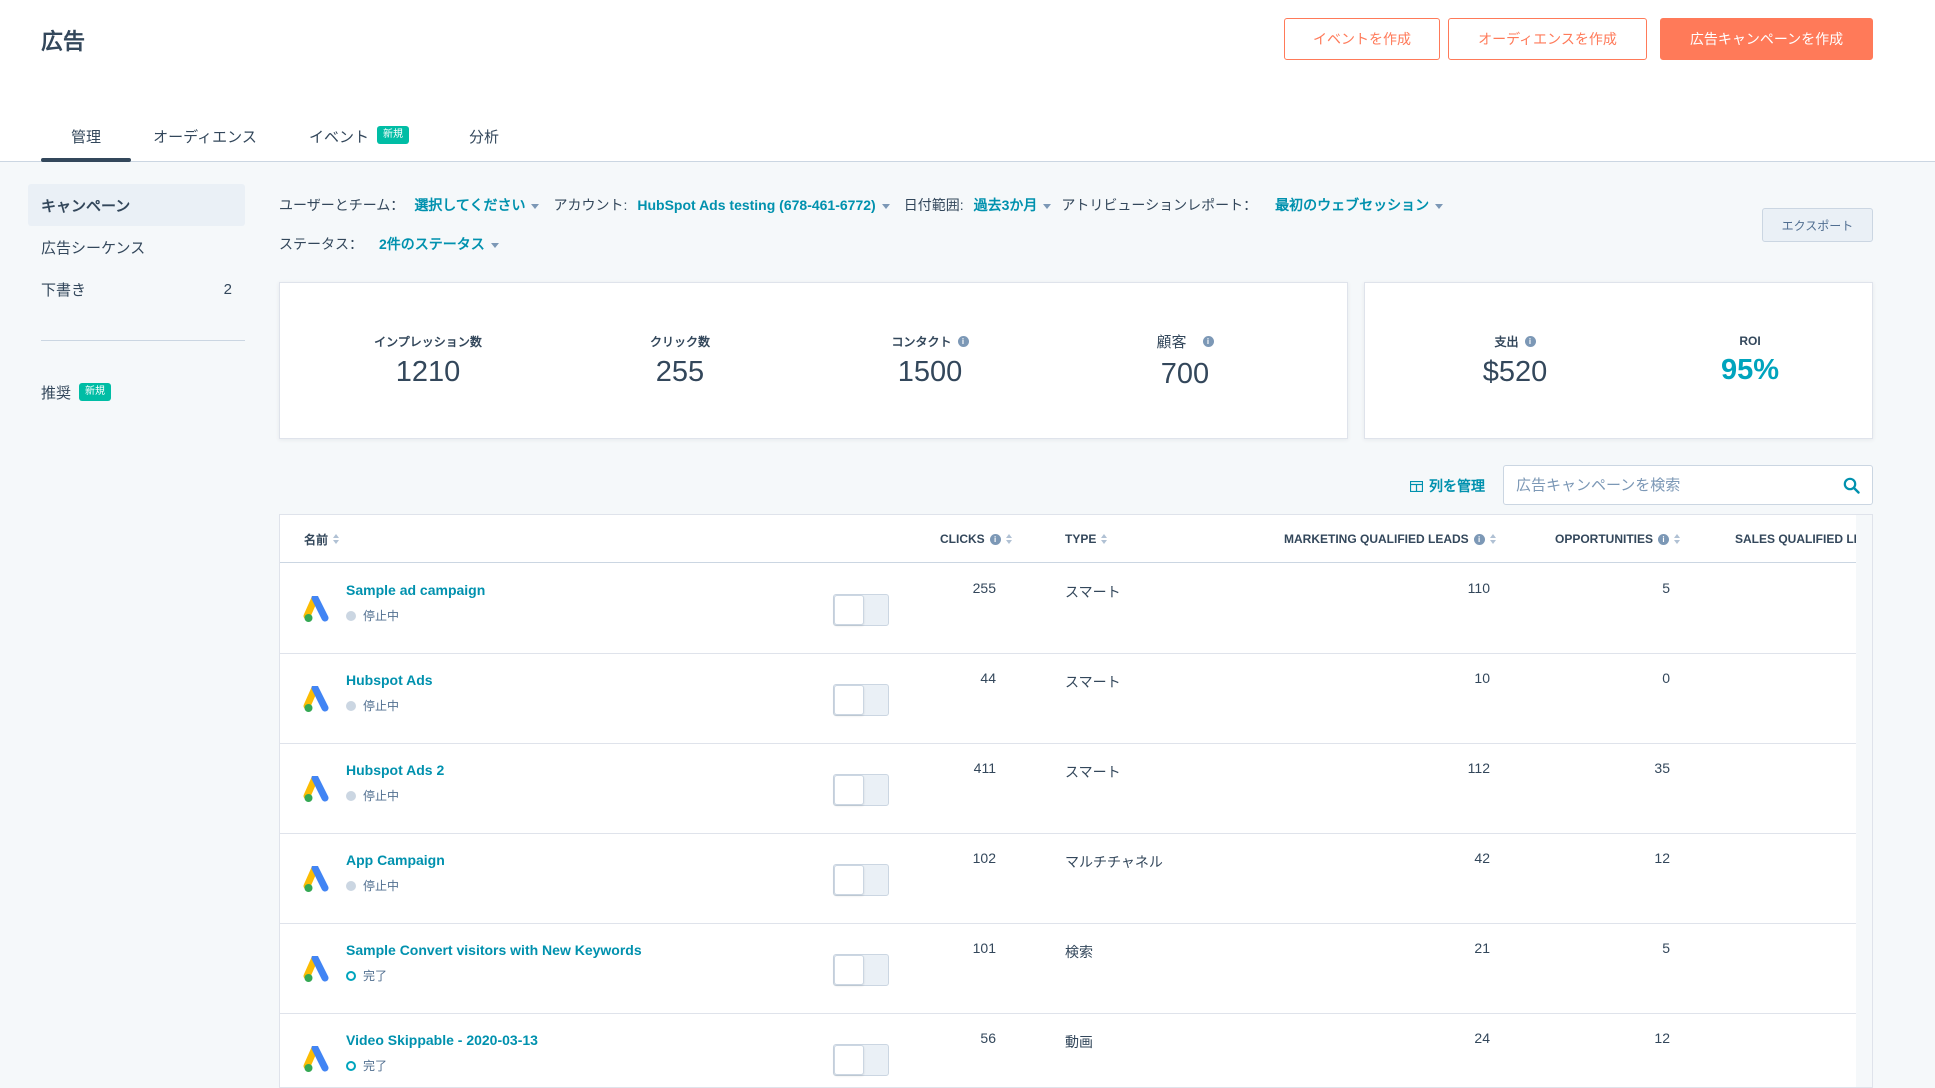  I want to click on account-dropdown: HubSpot Ads testing (678-461-6772), so click(763, 205).